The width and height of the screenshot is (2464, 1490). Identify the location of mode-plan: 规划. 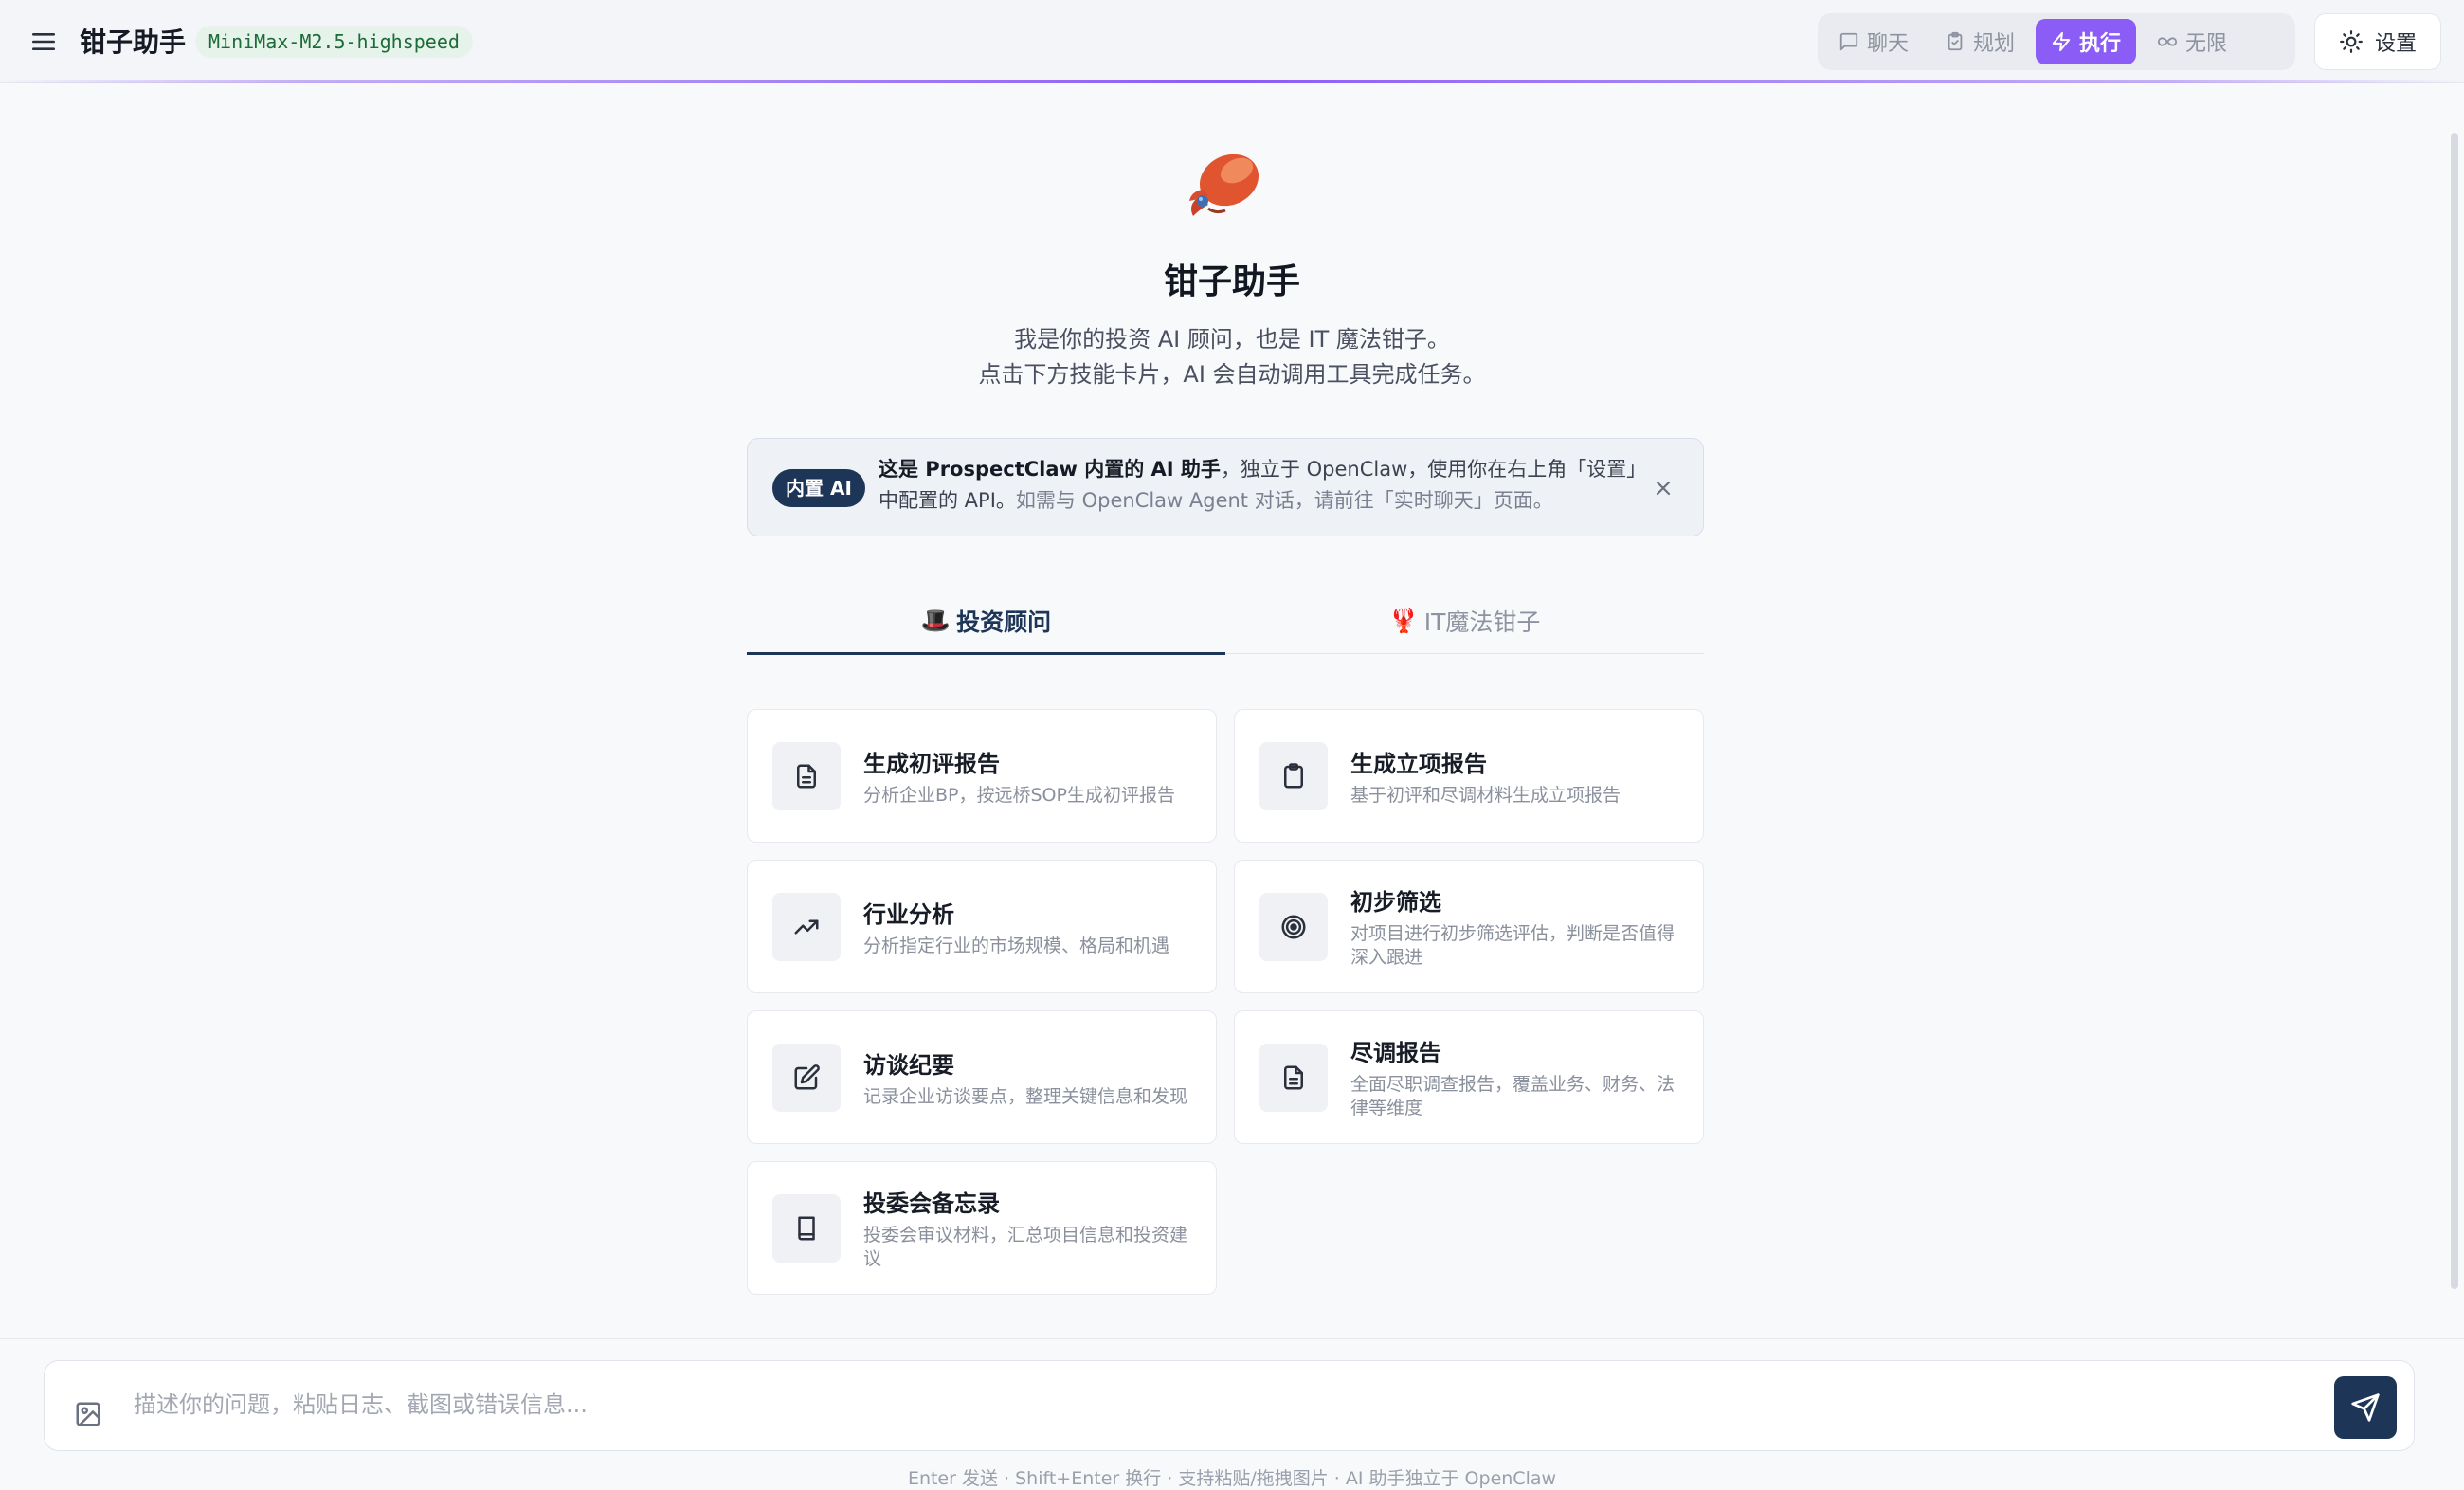
(1980, 41).